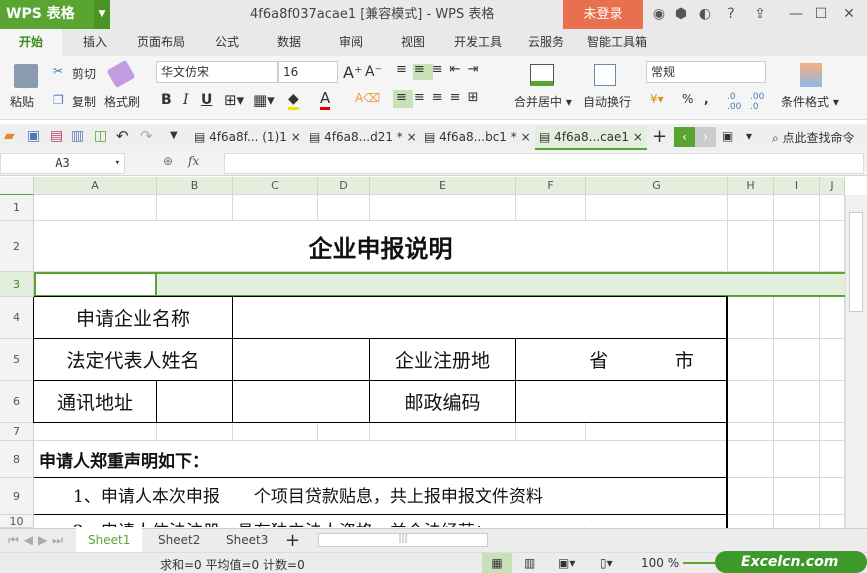 The height and width of the screenshot is (573, 867). What do you see at coordinates (58, 100) in the screenshot?
I see `copy-icon: ❐` at bounding box center [58, 100].